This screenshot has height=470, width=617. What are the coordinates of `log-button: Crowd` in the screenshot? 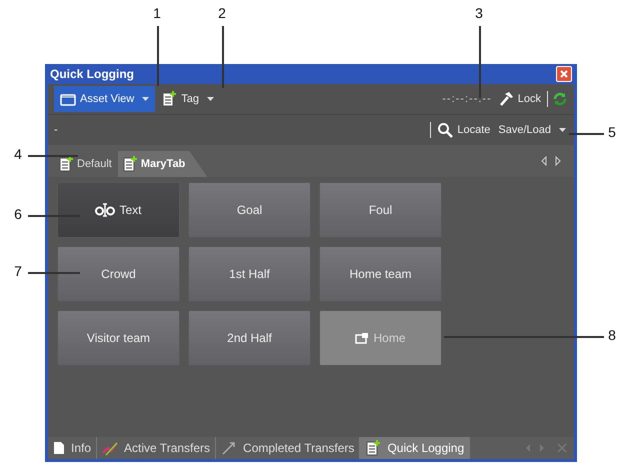 It's located at (118, 274).